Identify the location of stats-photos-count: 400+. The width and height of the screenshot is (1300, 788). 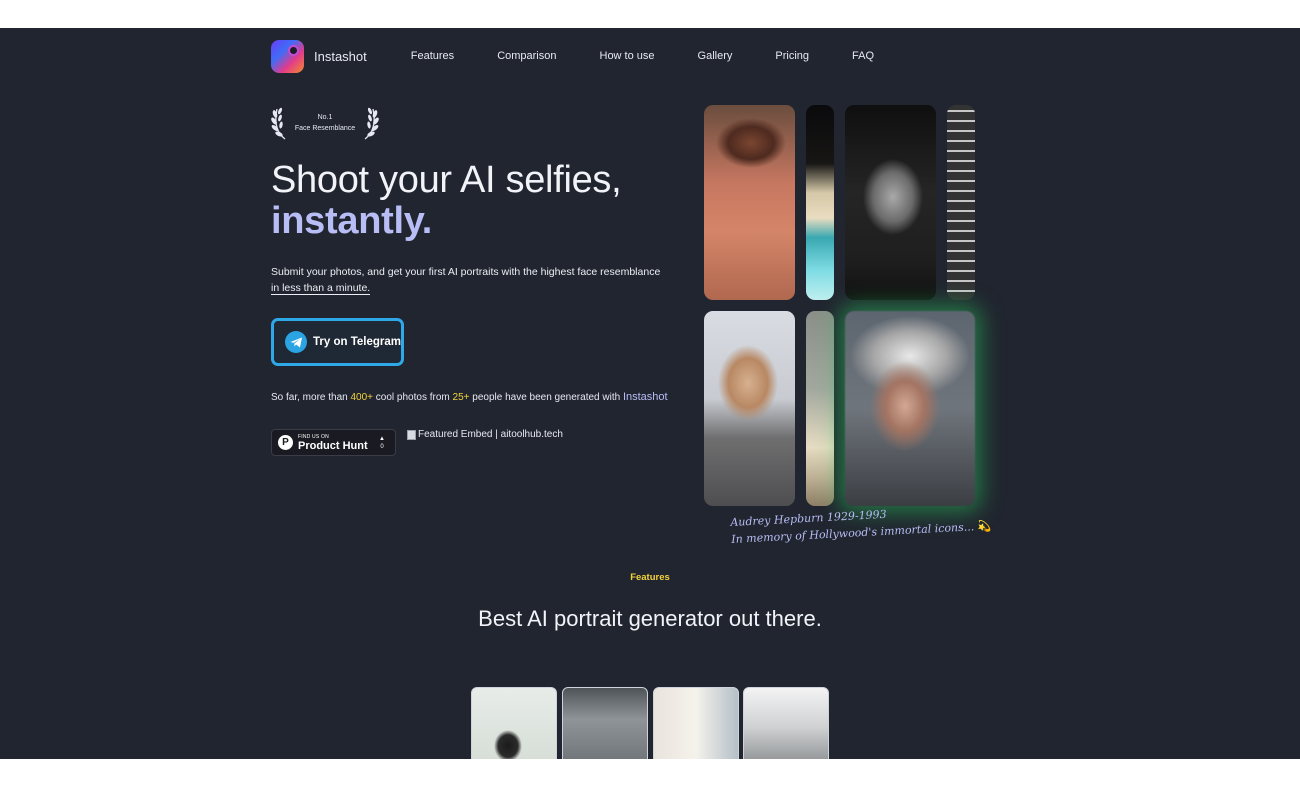
(362, 397).